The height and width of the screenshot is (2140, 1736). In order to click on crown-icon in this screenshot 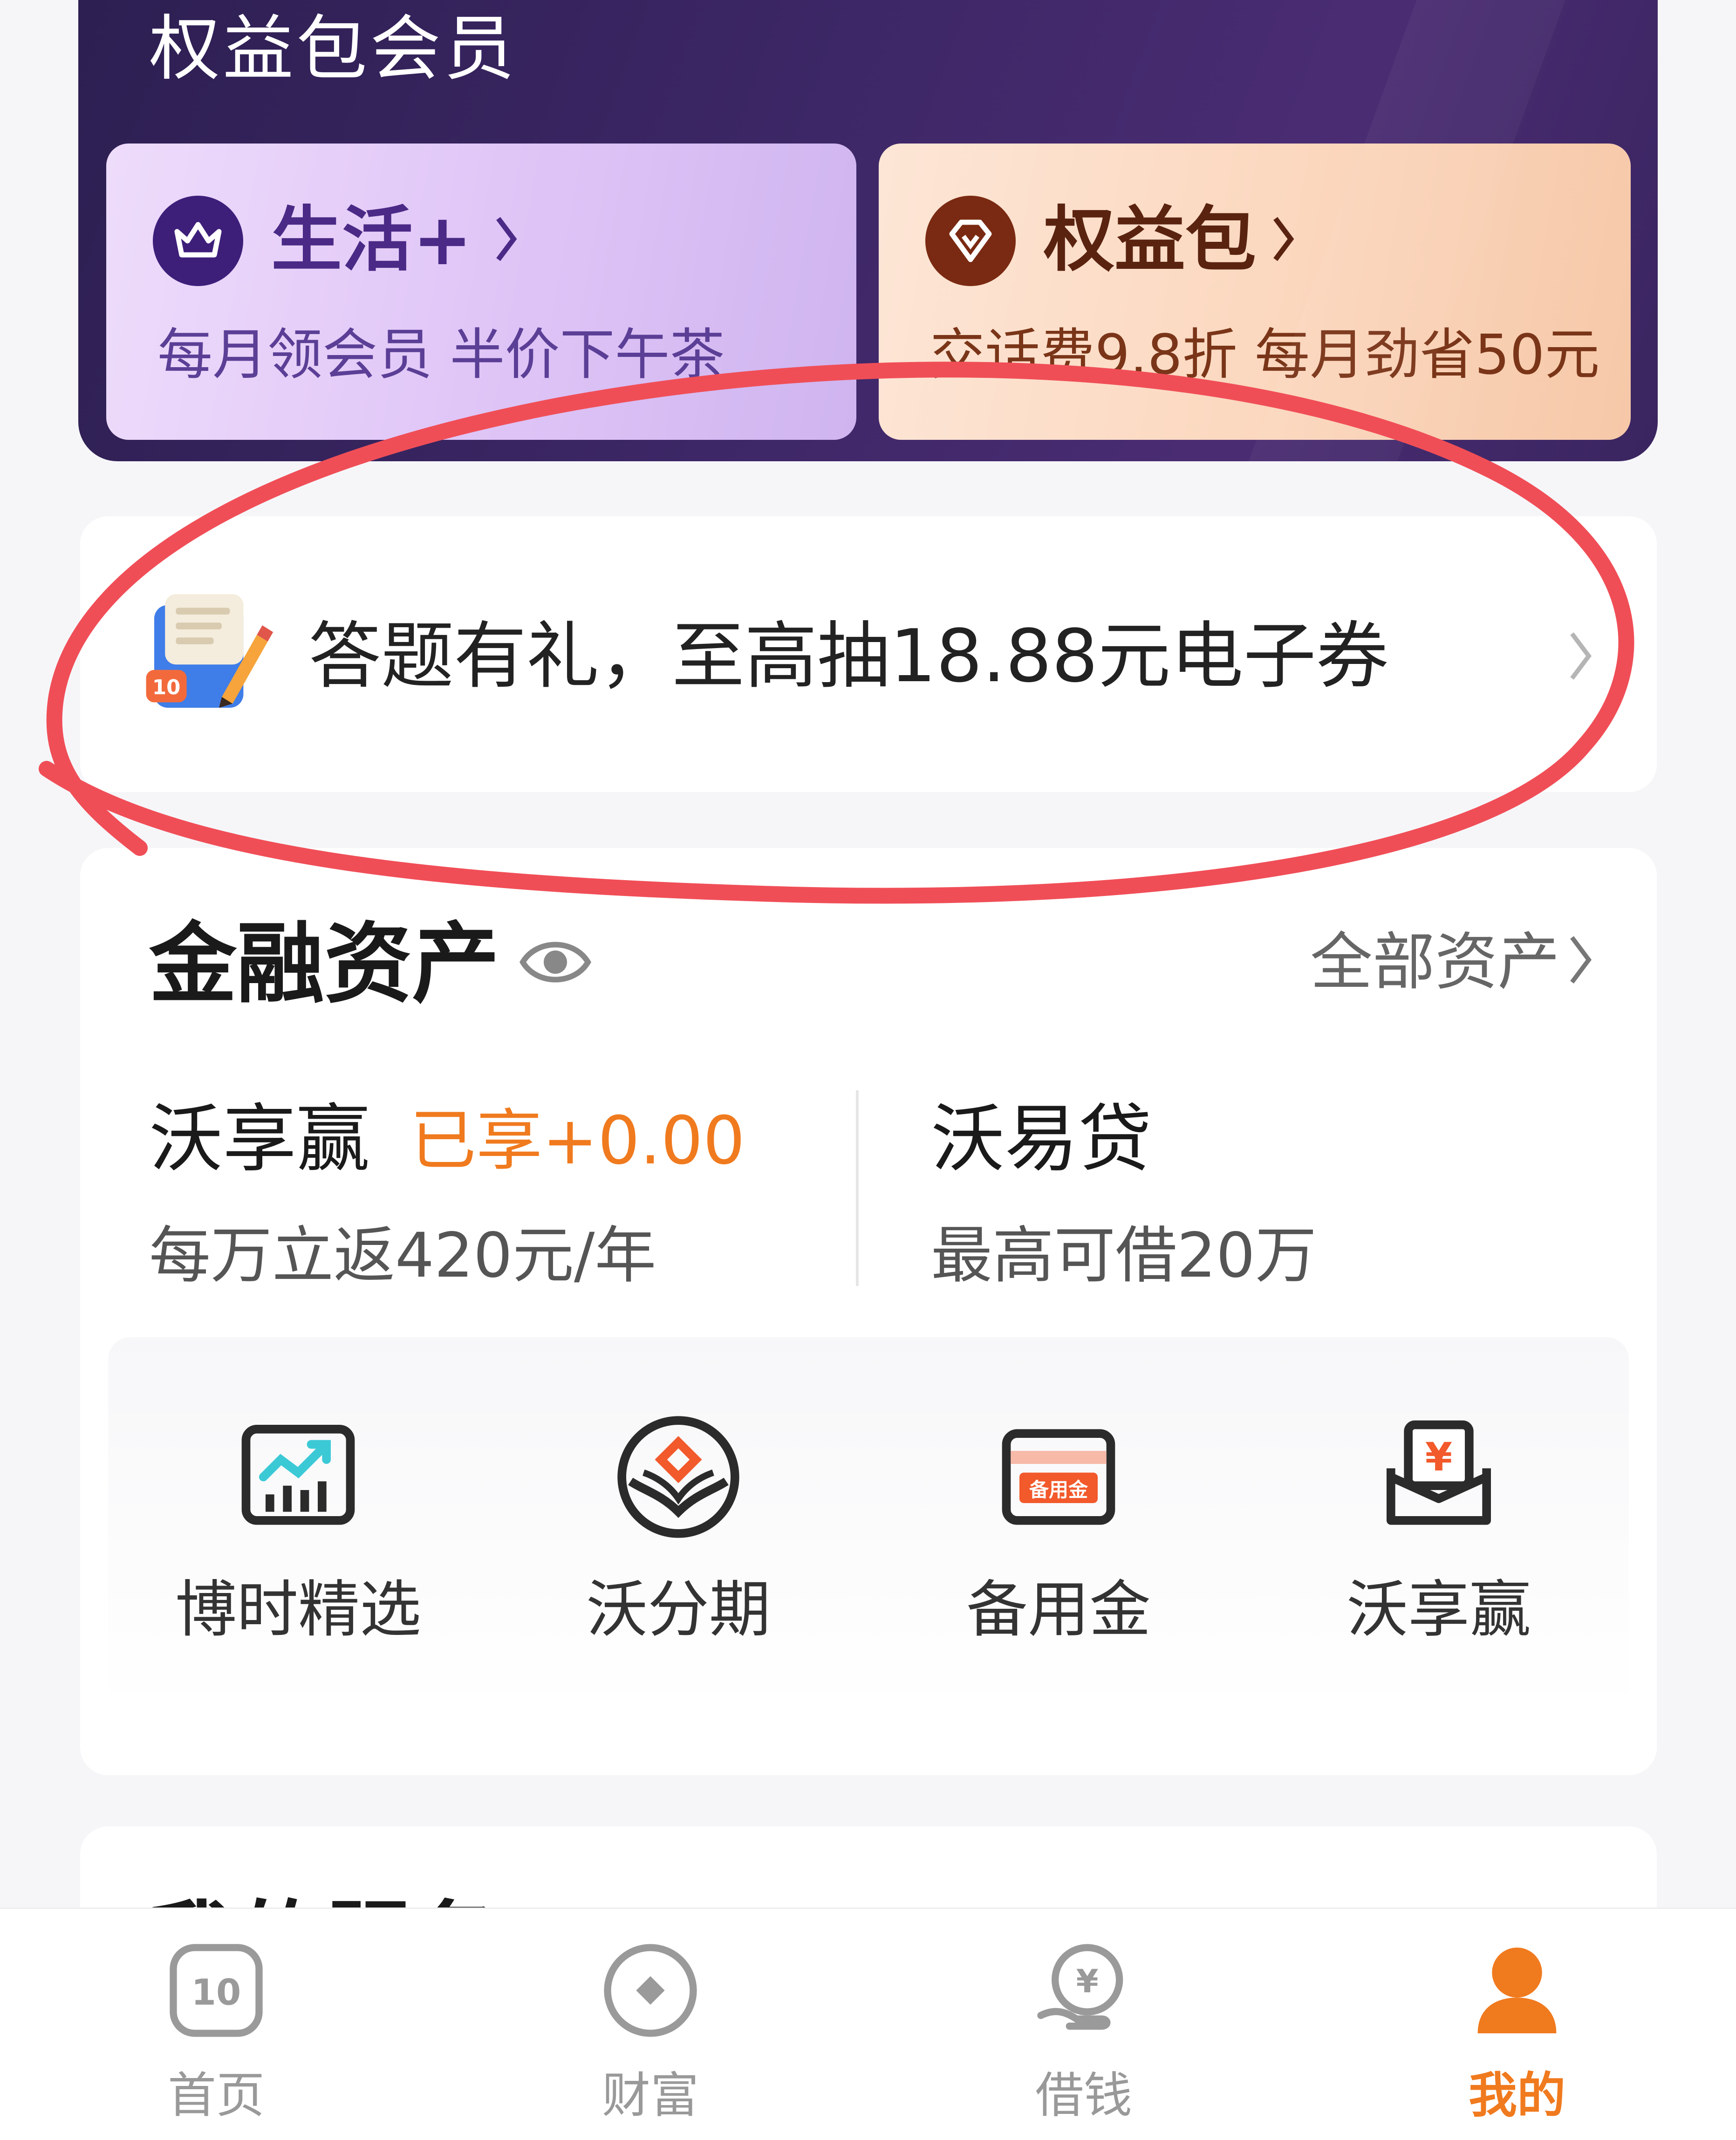, I will do `click(198, 241)`.